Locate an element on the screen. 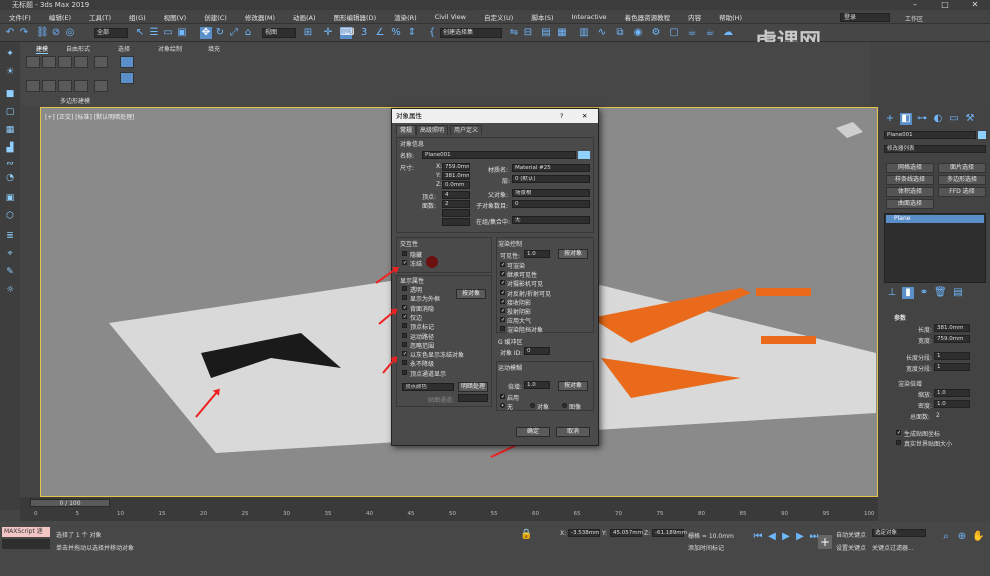 The image size is (990, 576). spline-select-button: 样条线选择 is located at coordinates (910, 180).